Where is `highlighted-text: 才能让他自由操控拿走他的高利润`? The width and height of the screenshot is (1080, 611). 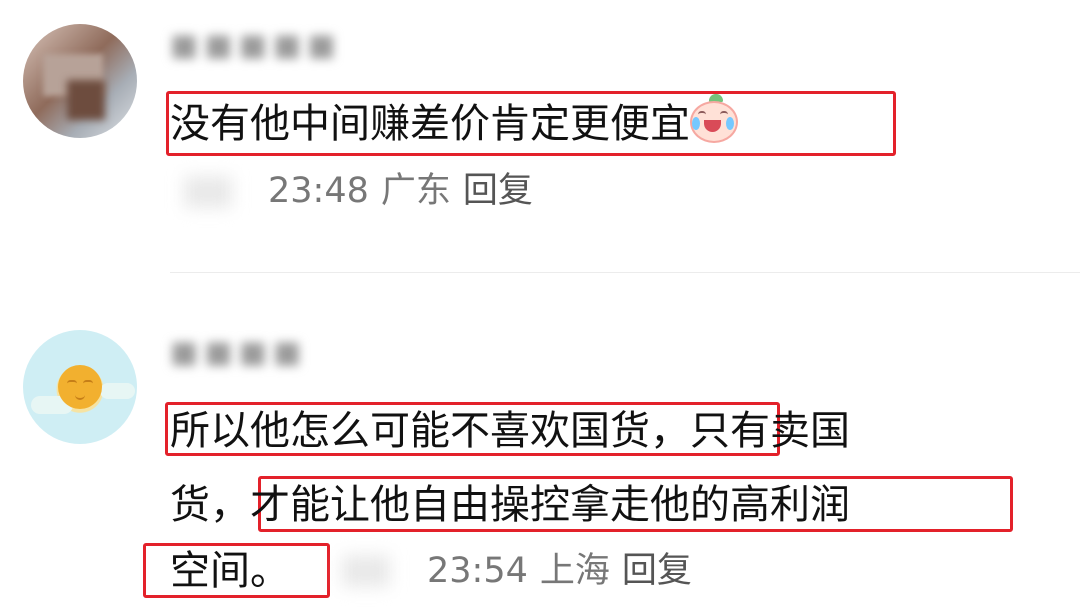
highlighted-text: 才能让他自由操控拿走他的高利润 is located at coordinates (550, 505).